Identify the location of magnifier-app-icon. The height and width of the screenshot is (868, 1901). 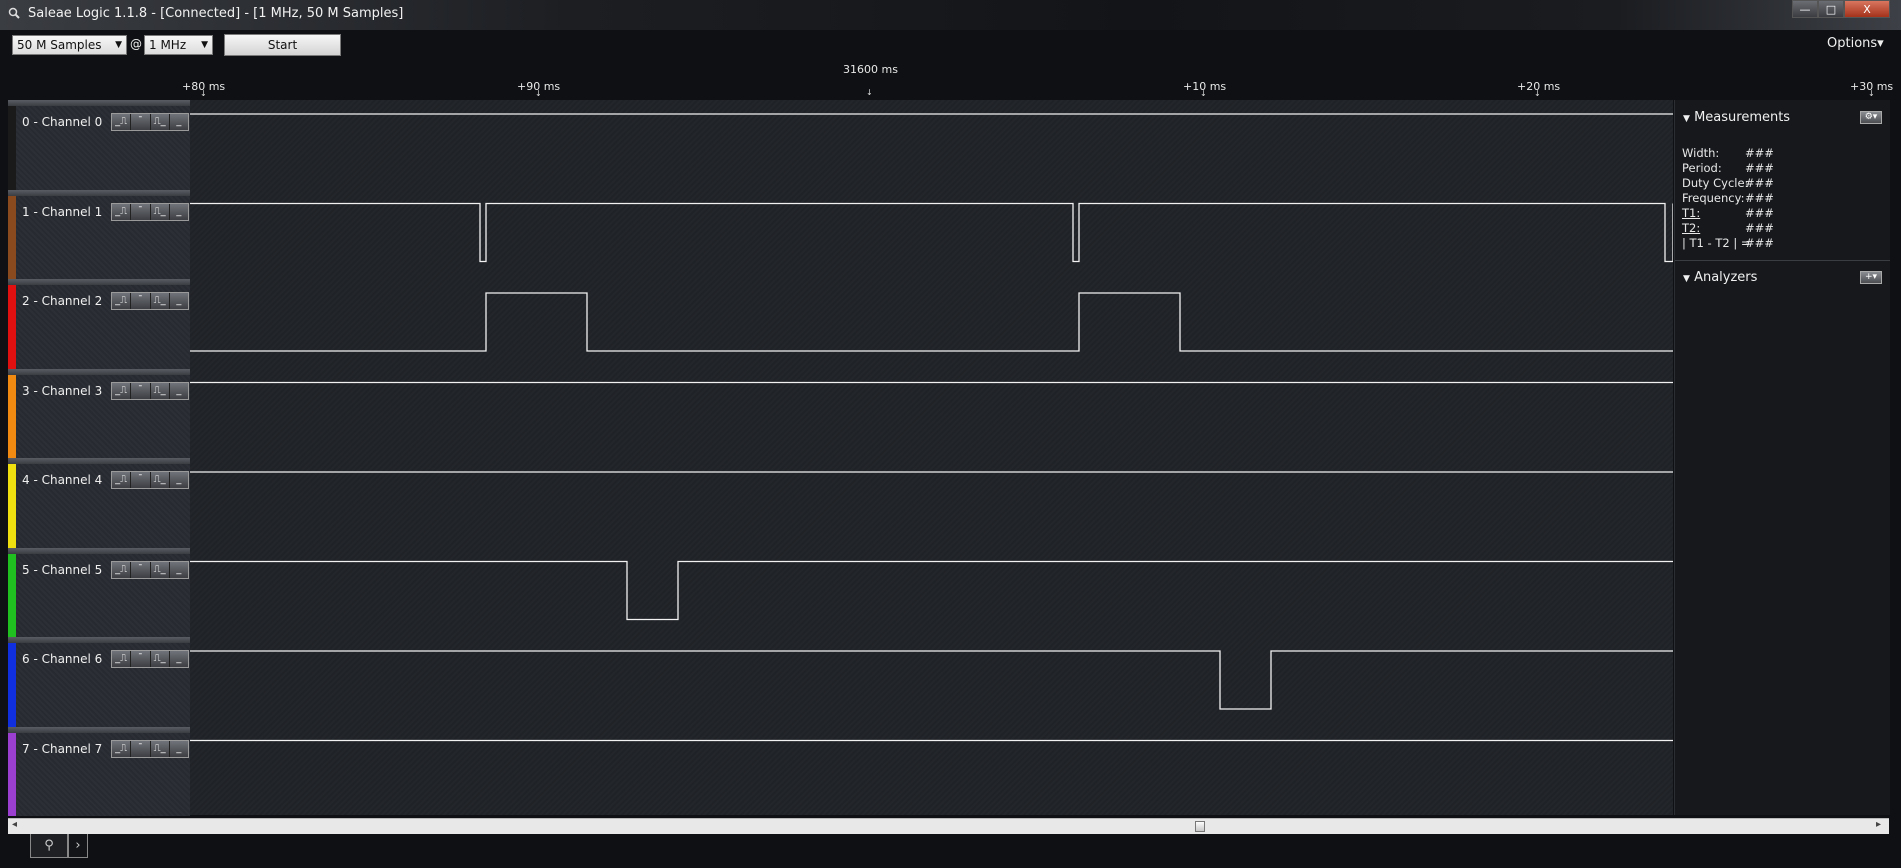
(14, 13).